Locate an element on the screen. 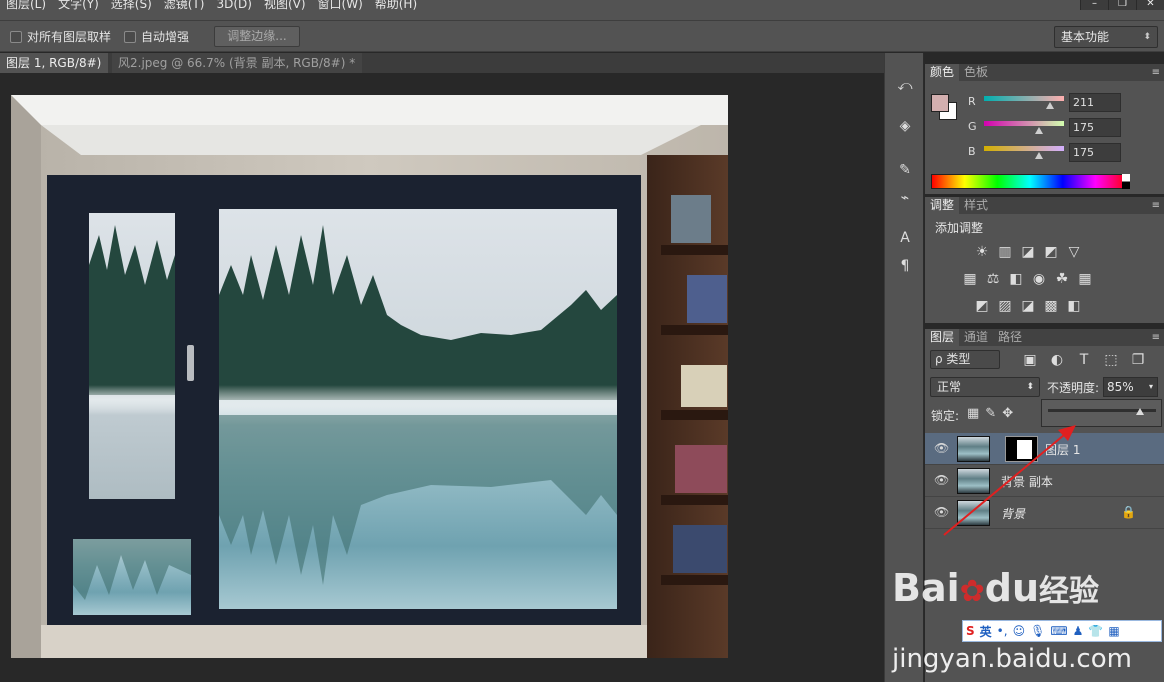 Image resolution: width=1164 pixels, height=682 pixels. threshold-icon: ◪ is located at coordinates (1028, 306).